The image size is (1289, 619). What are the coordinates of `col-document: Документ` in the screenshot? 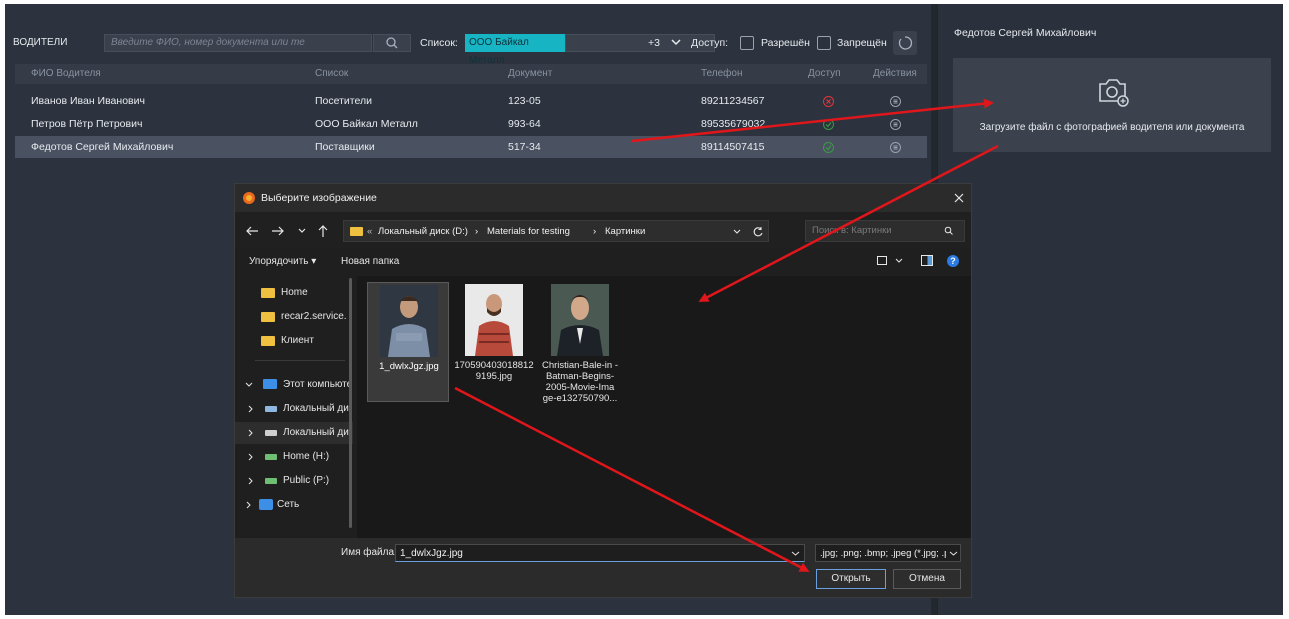 It's located at (530, 73).